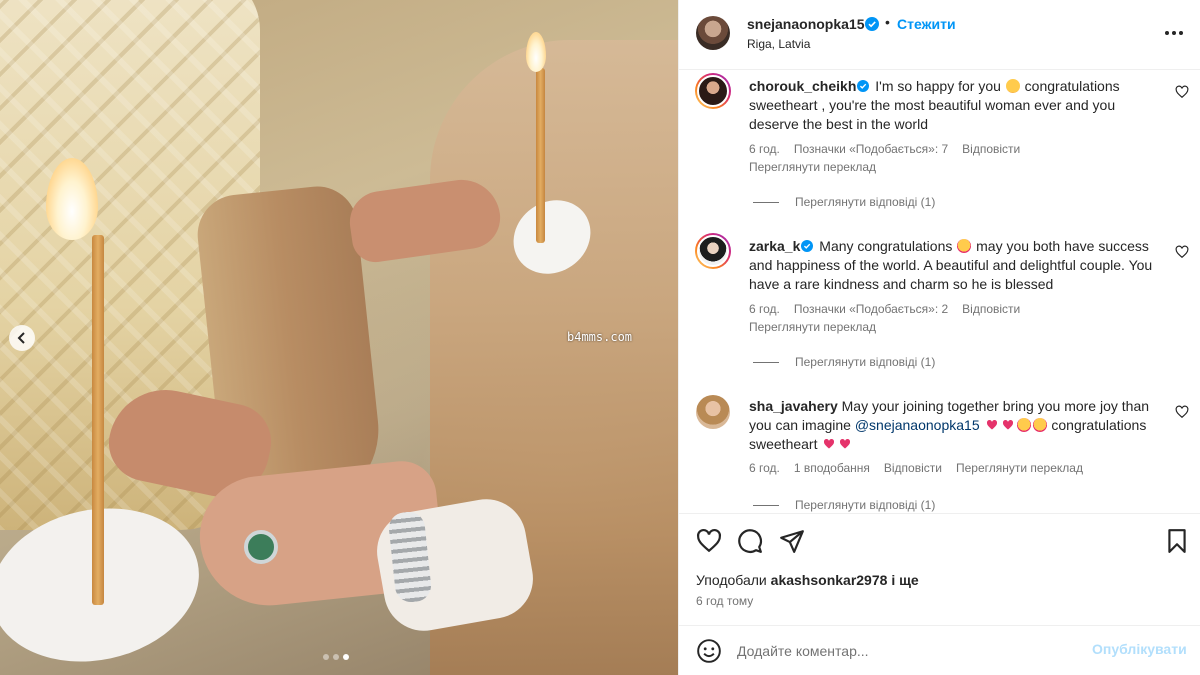 The image size is (1200, 675). I want to click on commenter-username: chorouk_cheikh, so click(802, 86).